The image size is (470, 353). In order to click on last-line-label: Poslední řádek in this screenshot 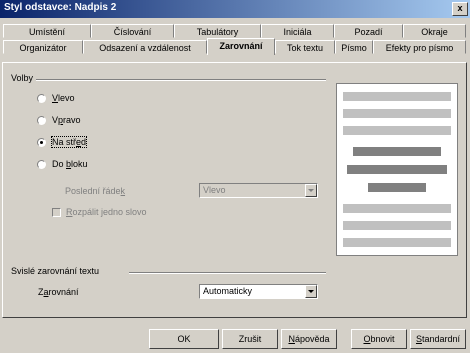, I will do `click(95, 191)`.